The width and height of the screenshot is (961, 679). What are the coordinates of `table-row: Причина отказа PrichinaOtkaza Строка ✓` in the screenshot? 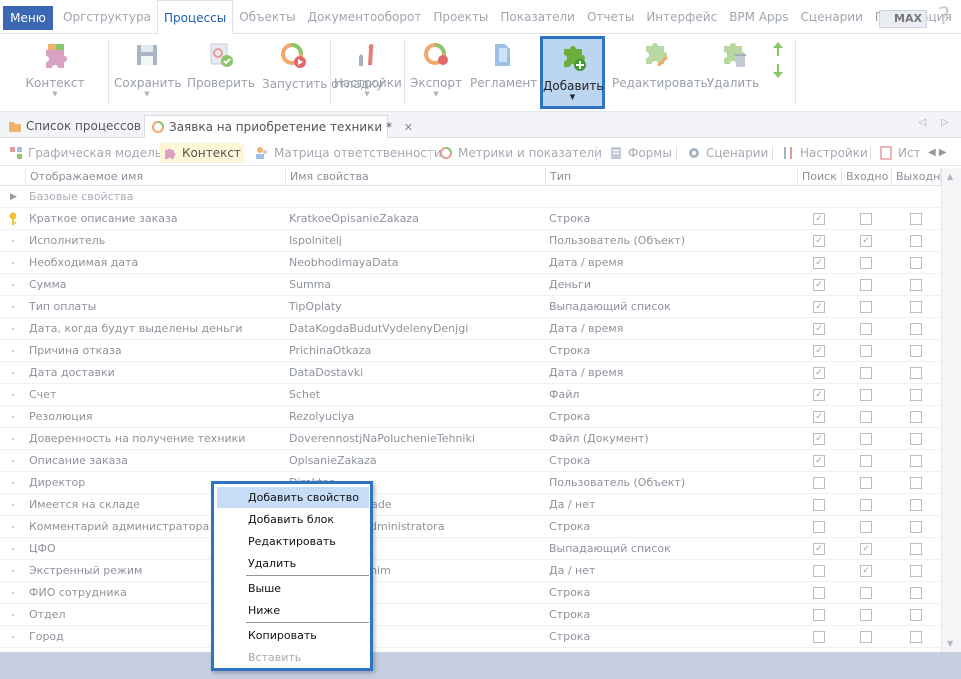 It's located at (470, 351).